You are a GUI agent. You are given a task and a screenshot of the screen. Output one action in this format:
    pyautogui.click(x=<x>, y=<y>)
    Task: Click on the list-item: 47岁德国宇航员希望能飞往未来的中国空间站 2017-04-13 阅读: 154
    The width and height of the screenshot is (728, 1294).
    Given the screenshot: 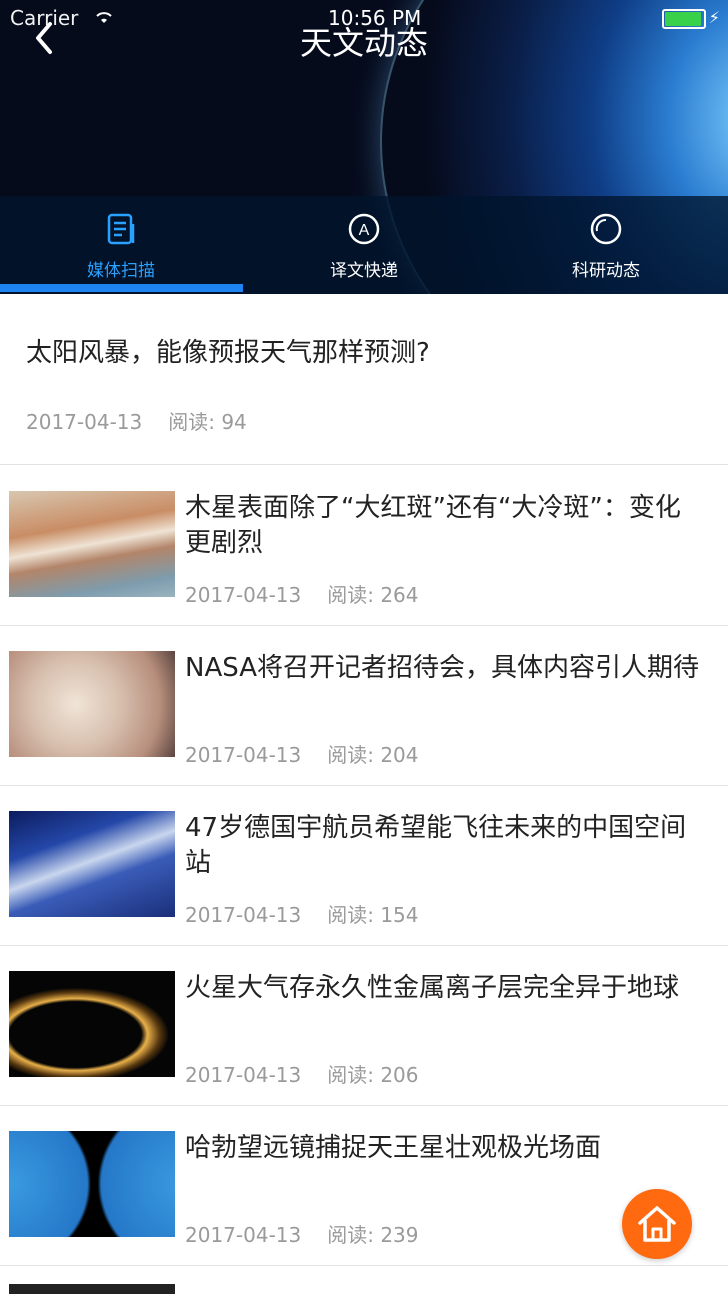 What is the action you would take?
    pyautogui.click(x=364, y=865)
    